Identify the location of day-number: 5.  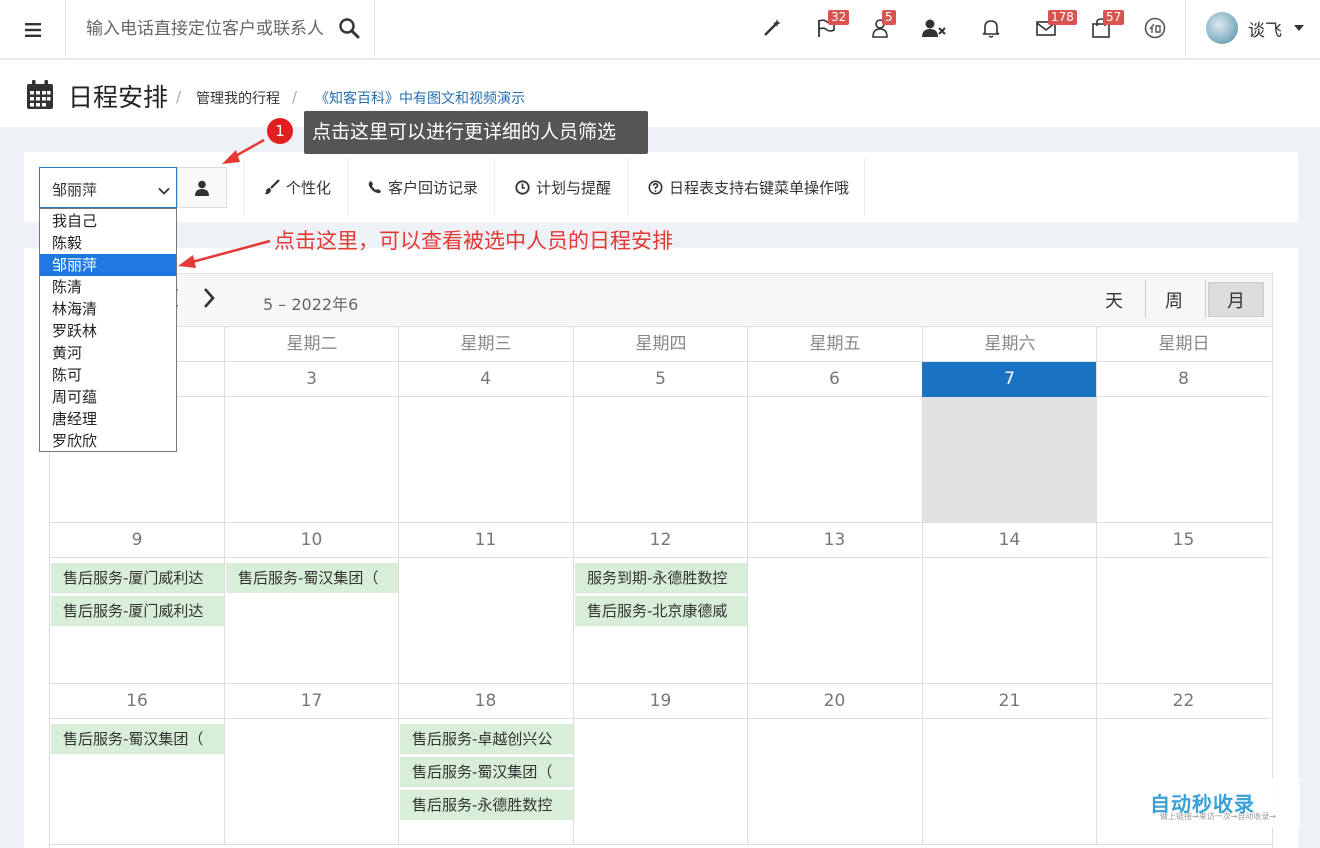
(660, 379).